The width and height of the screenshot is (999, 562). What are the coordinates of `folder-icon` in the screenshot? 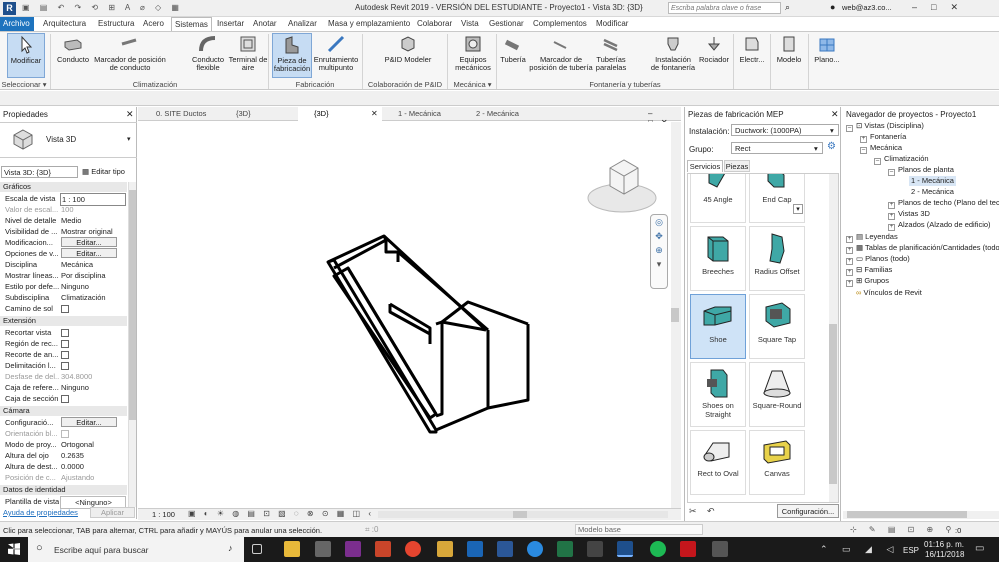 It's located at (445, 549).